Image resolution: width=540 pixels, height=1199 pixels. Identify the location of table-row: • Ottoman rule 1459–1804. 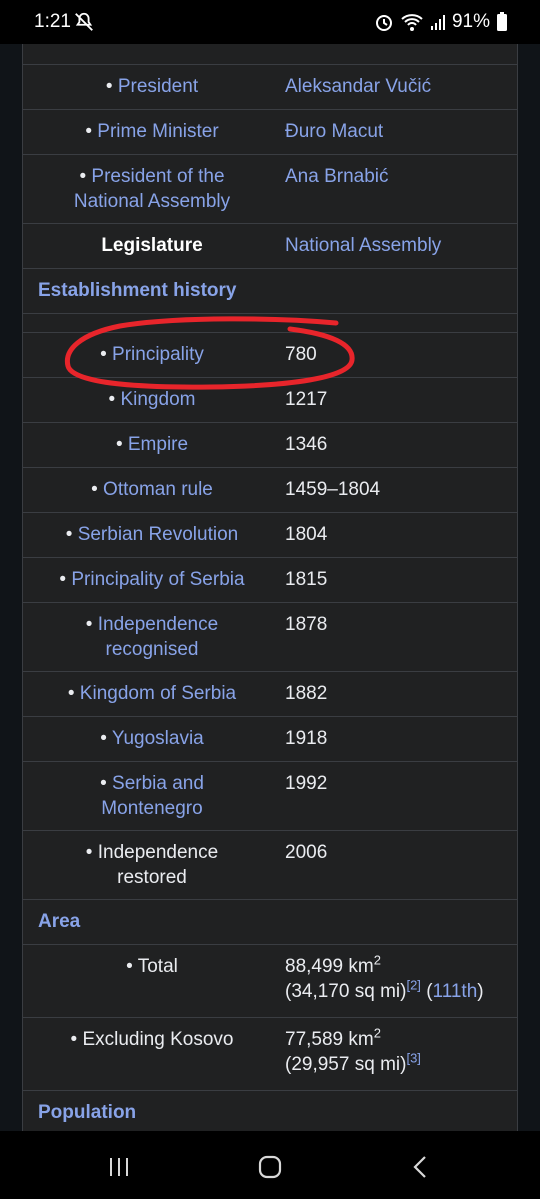
(270, 489).